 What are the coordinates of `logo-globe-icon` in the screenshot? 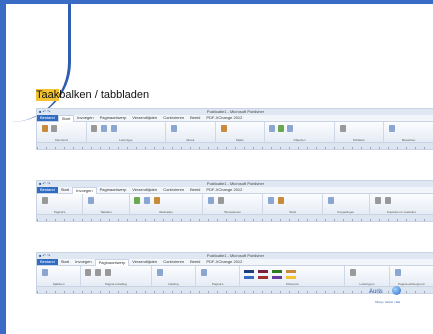 It's located at (396, 290).